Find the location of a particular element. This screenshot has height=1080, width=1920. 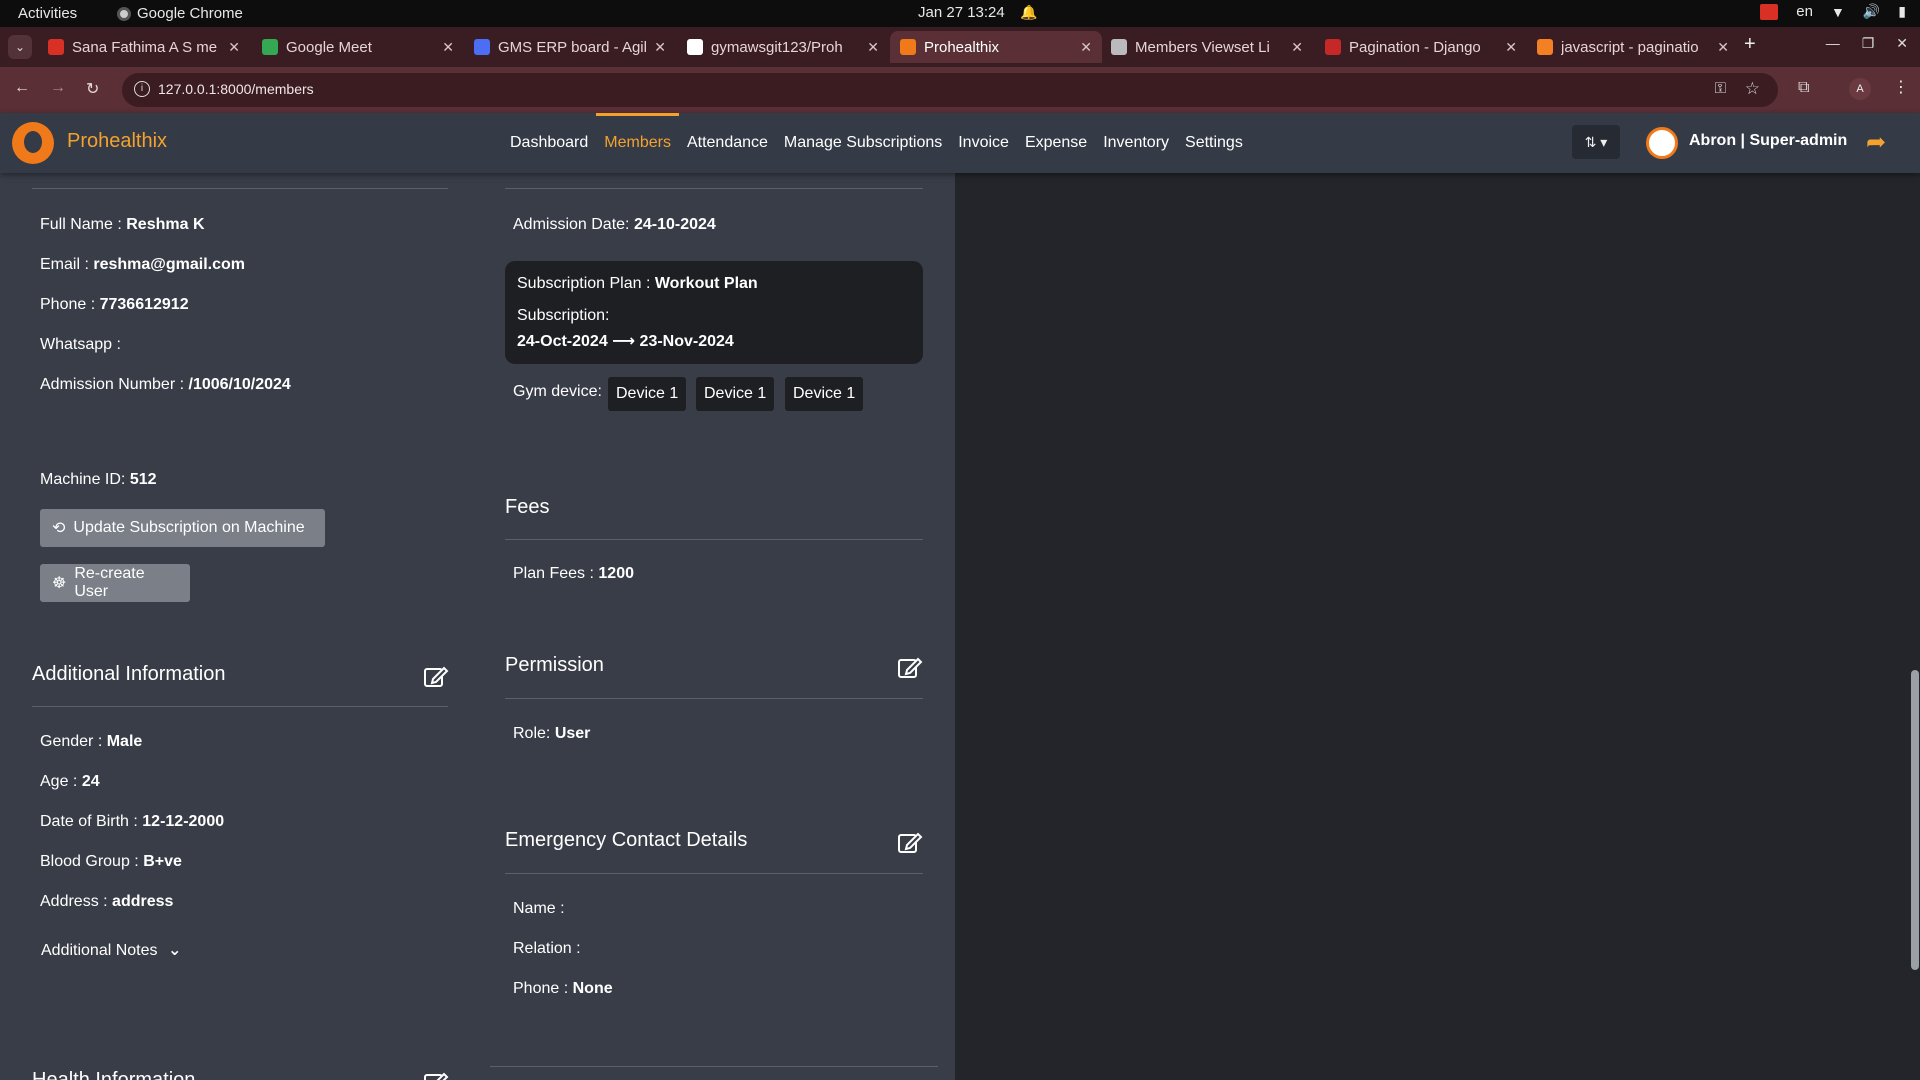

nav-dashboard: Dashboard is located at coordinates (549, 143).